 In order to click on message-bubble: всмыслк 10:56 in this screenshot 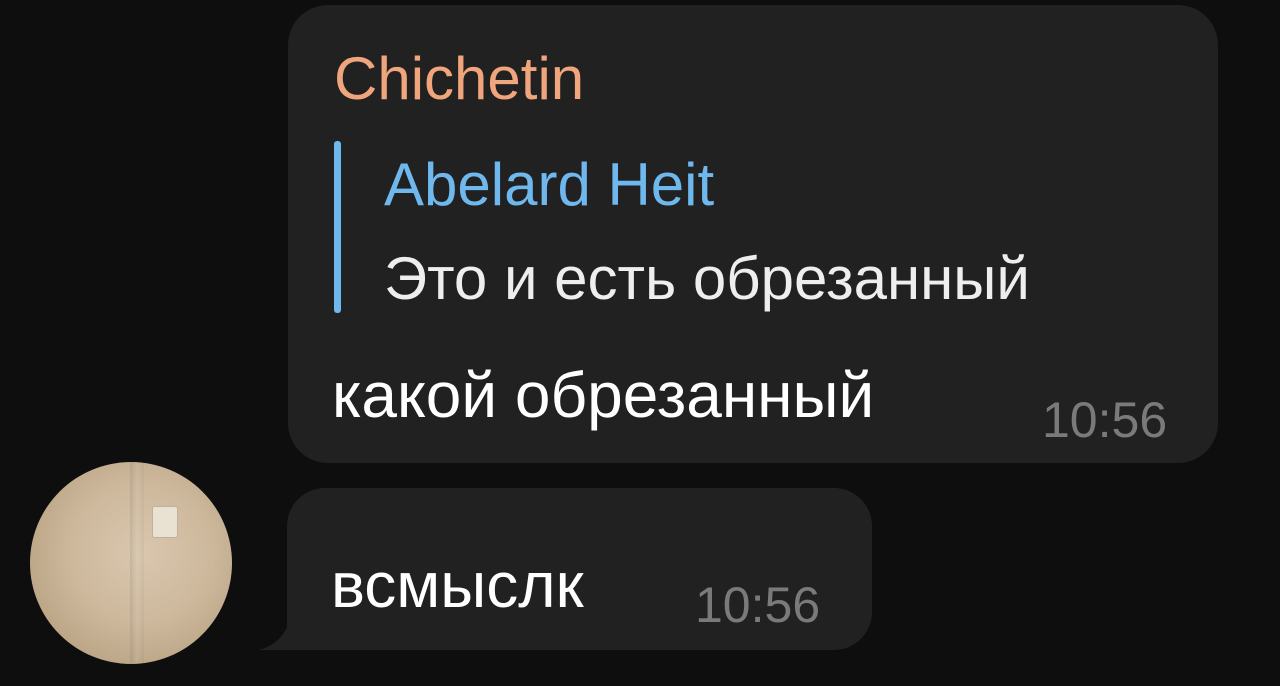, I will do `click(579, 569)`.